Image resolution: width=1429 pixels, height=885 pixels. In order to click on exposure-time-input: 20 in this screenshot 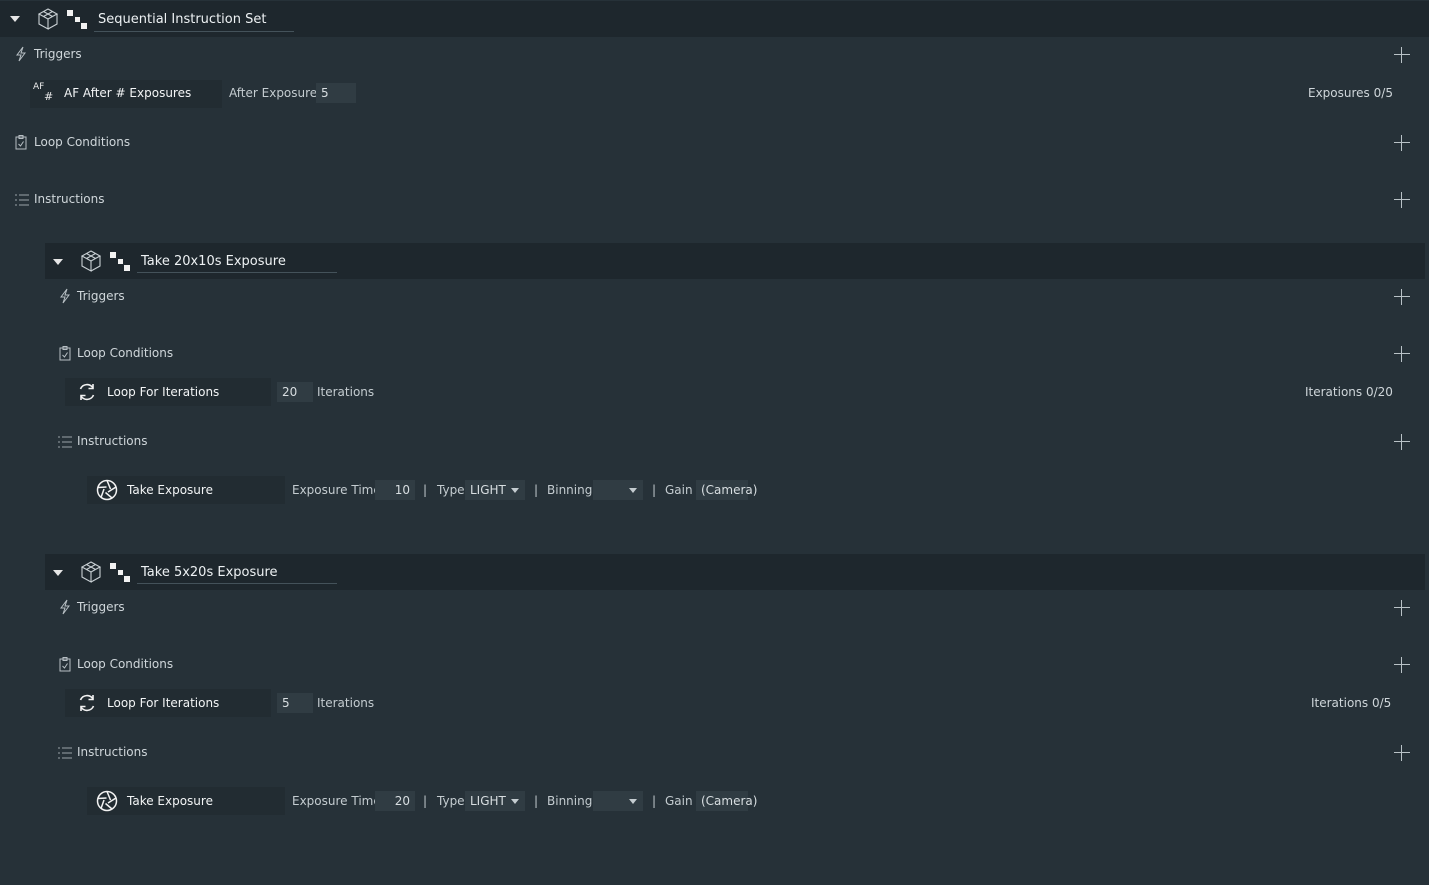, I will do `click(395, 801)`.